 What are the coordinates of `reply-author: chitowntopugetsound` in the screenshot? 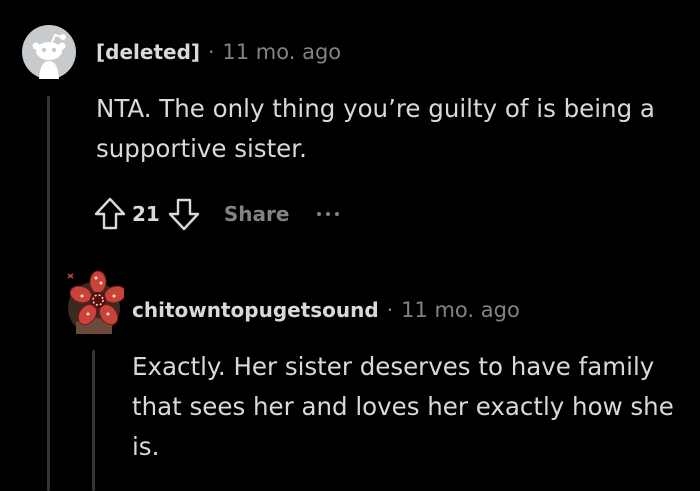 It's located at (255, 310).